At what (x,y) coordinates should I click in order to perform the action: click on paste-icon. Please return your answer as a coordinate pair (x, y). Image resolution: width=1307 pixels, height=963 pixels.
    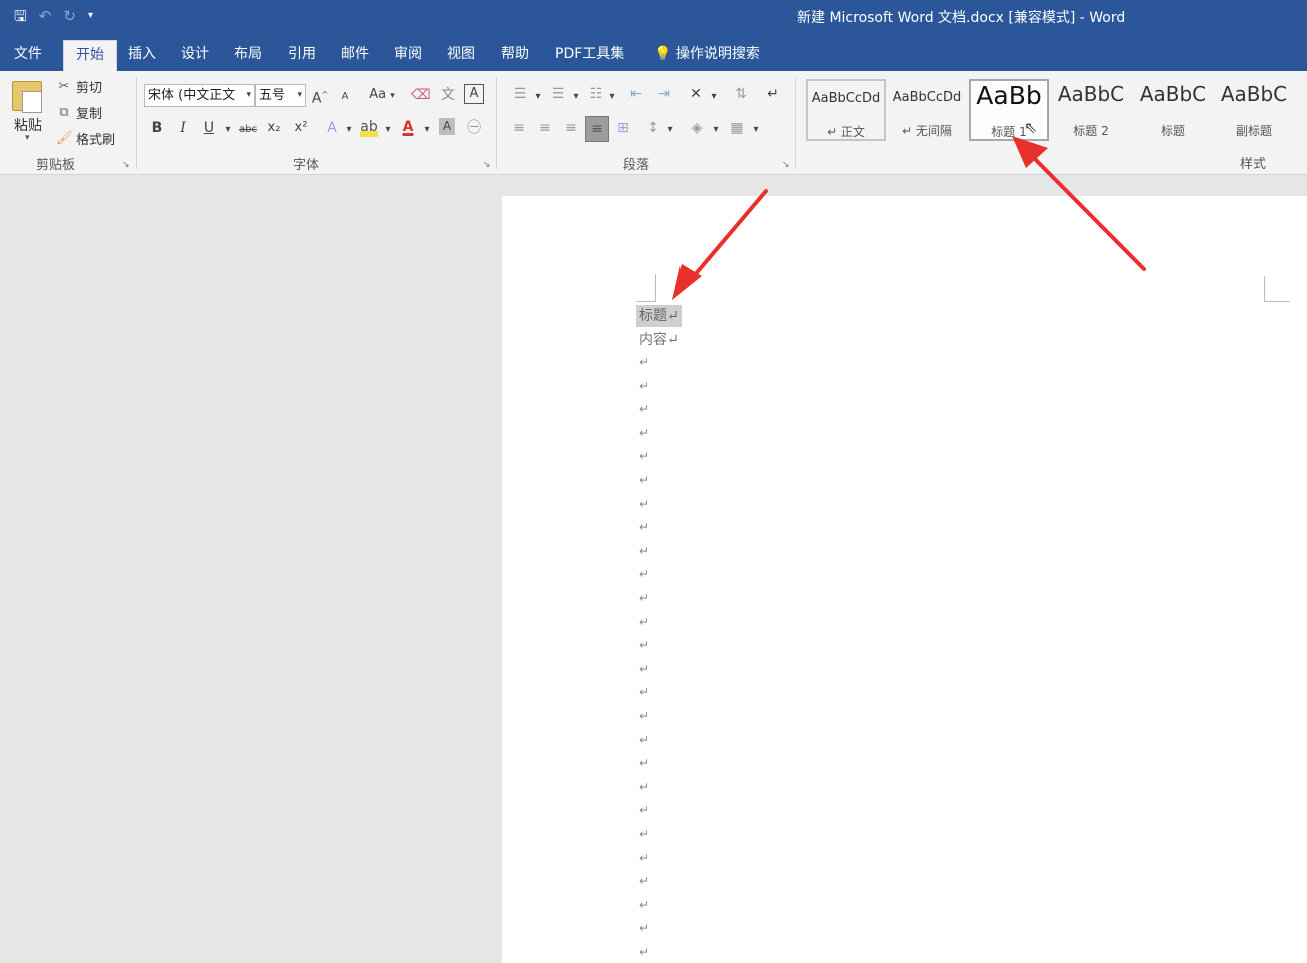
    Looking at the image, I should click on (27, 97).